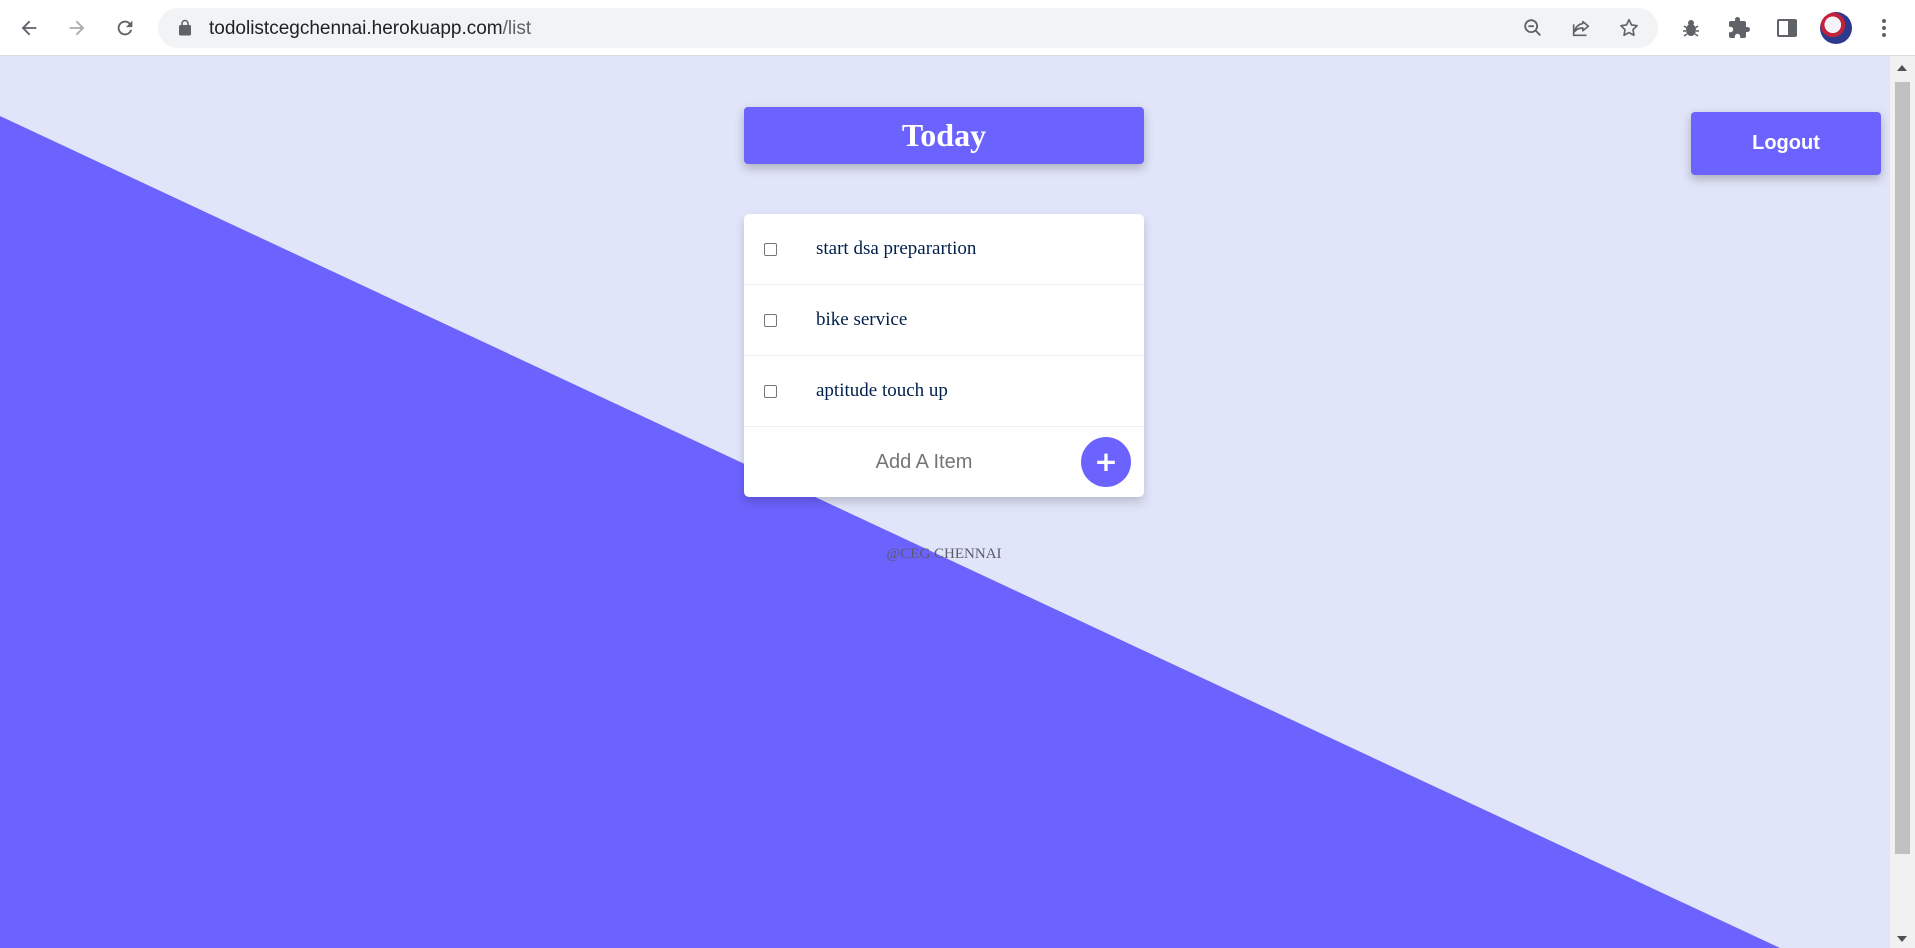 The width and height of the screenshot is (1915, 948). Describe the element at coordinates (1691, 28) in the screenshot. I see `bug-icon` at that location.